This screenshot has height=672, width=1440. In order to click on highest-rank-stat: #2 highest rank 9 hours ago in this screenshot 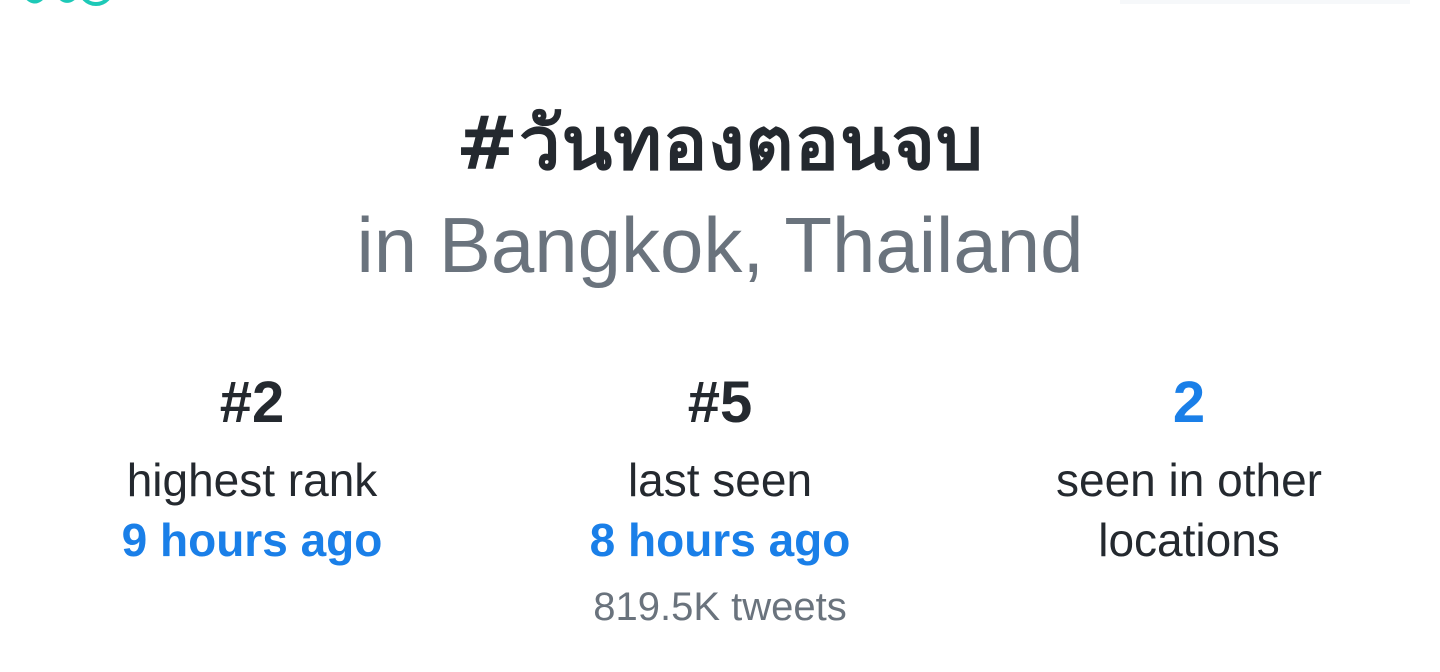, I will do `click(252, 470)`.